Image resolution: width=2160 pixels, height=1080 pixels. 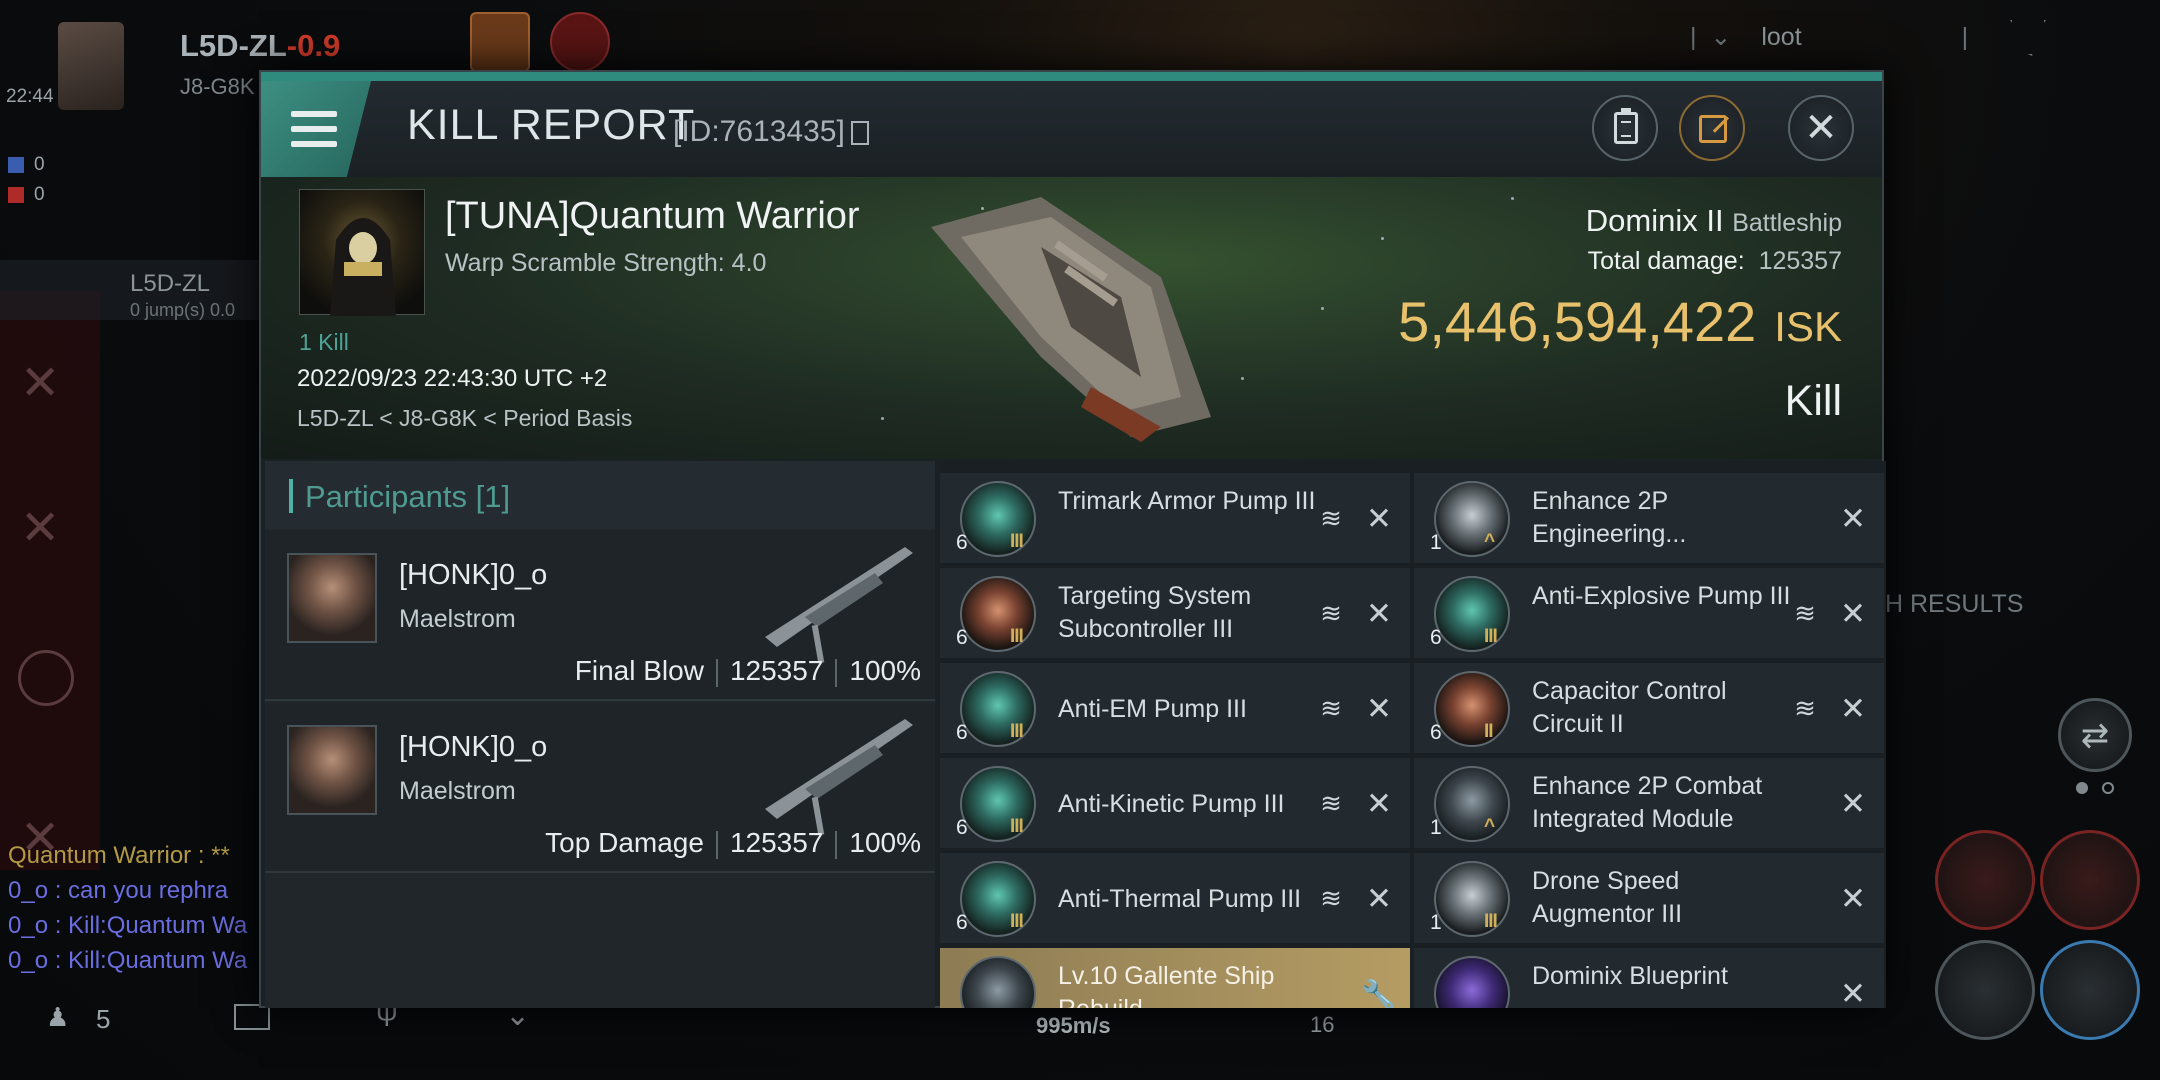 I want to click on fleet-count: 5, so click(x=103, y=1019).